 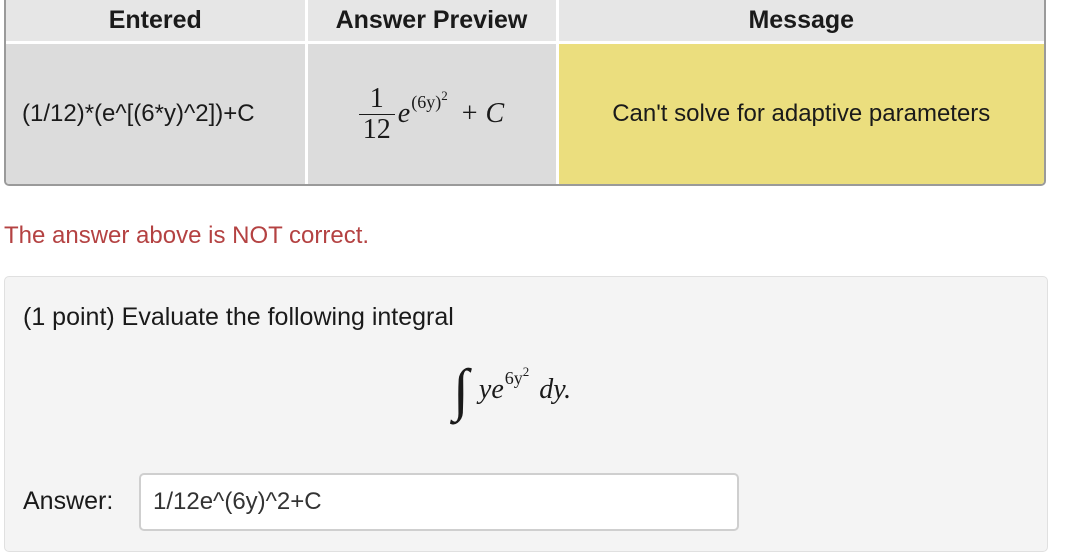 What do you see at coordinates (157, 113) in the screenshot?
I see `entered-answer-cell: (1/12)*(e^[(6*y)^2])+C` at bounding box center [157, 113].